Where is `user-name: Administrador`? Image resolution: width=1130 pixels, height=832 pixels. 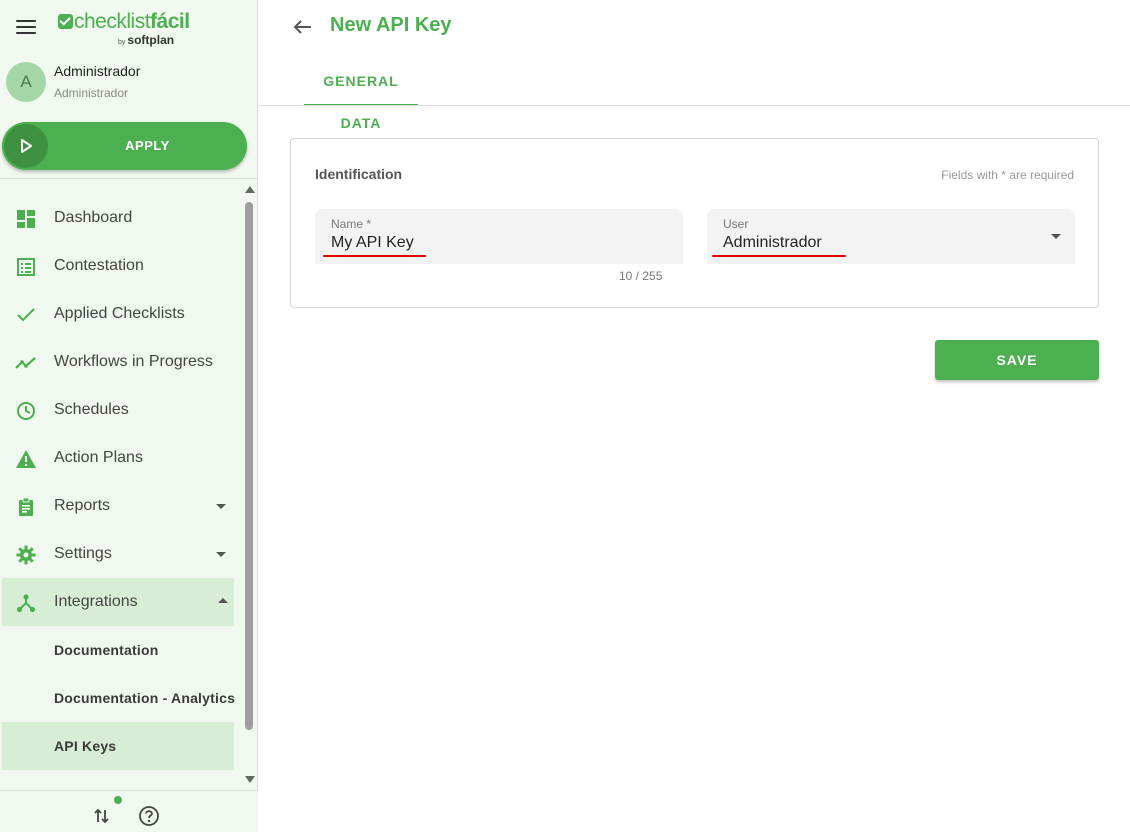
user-name: Administrador is located at coordinates (97, 71).